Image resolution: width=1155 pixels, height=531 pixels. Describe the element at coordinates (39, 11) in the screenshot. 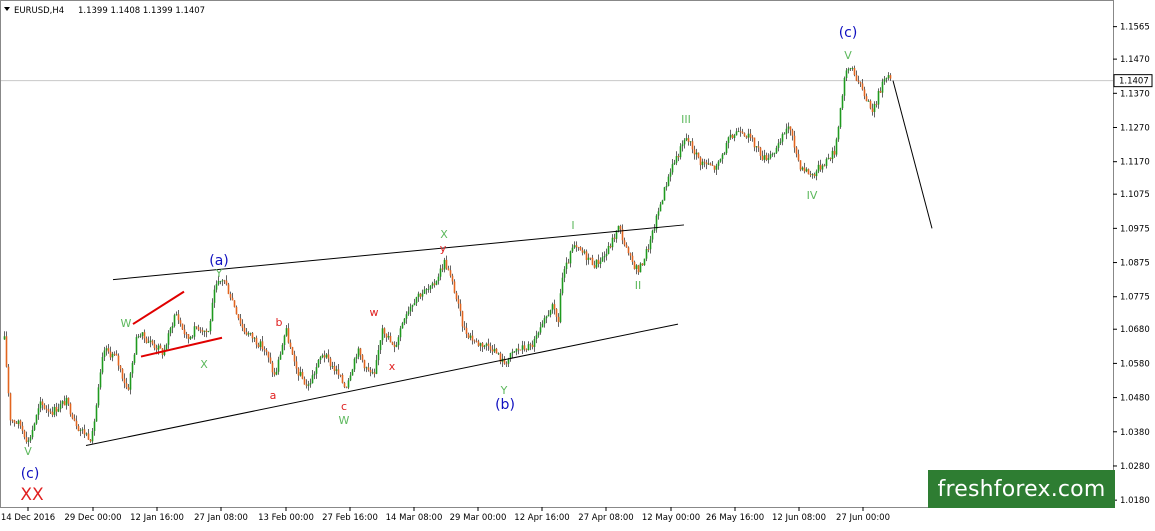

I see `symbol-label: EURUSD,H4` at that location.